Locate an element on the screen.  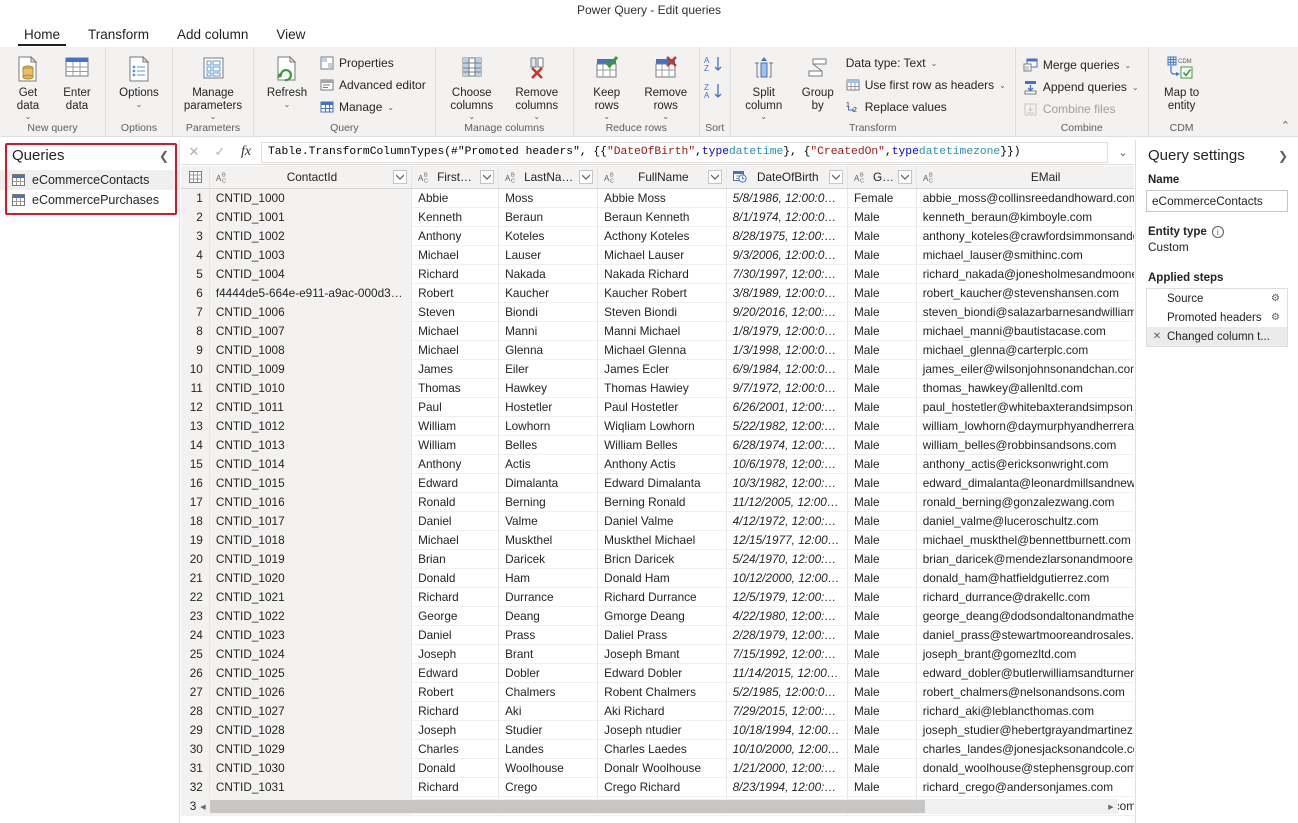
cell-contactid: CNTID_1015 is located at coordinates (311, 483).